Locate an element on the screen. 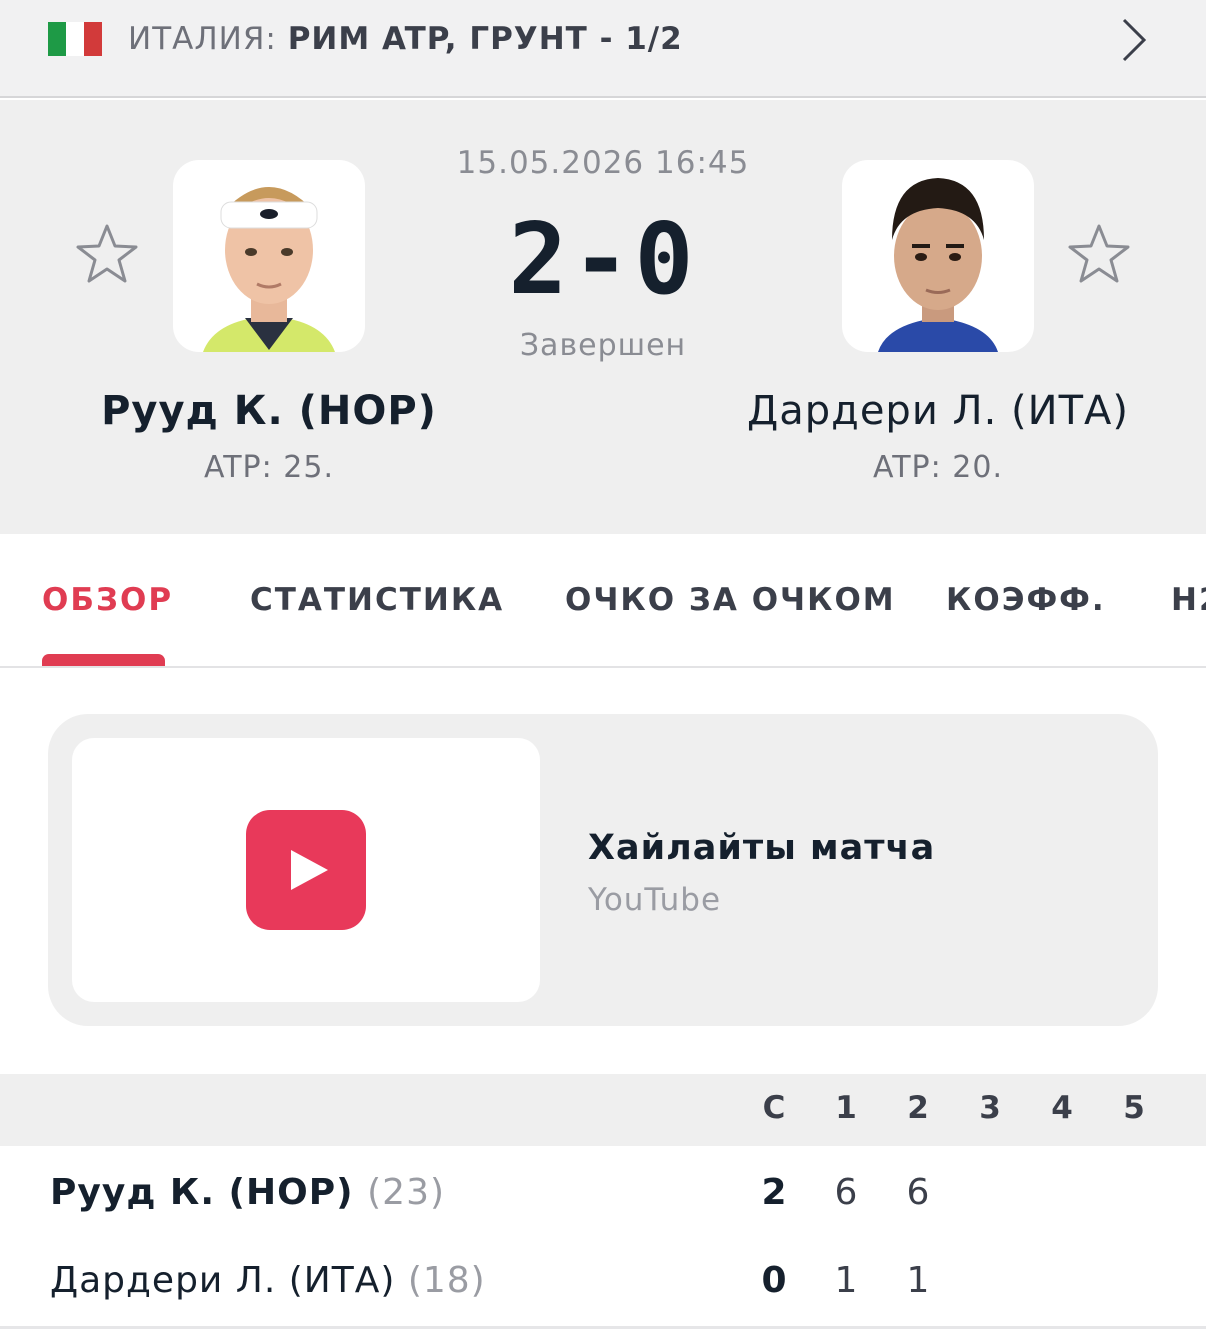 This screenshot has width=1206, height=1336. player1-avatar is located at coordinates (269, 256).